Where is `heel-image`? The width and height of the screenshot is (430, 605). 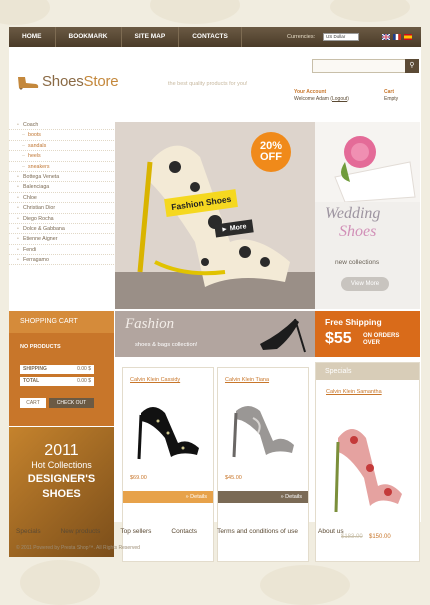
heel-image is located at coordinates (283, 335).